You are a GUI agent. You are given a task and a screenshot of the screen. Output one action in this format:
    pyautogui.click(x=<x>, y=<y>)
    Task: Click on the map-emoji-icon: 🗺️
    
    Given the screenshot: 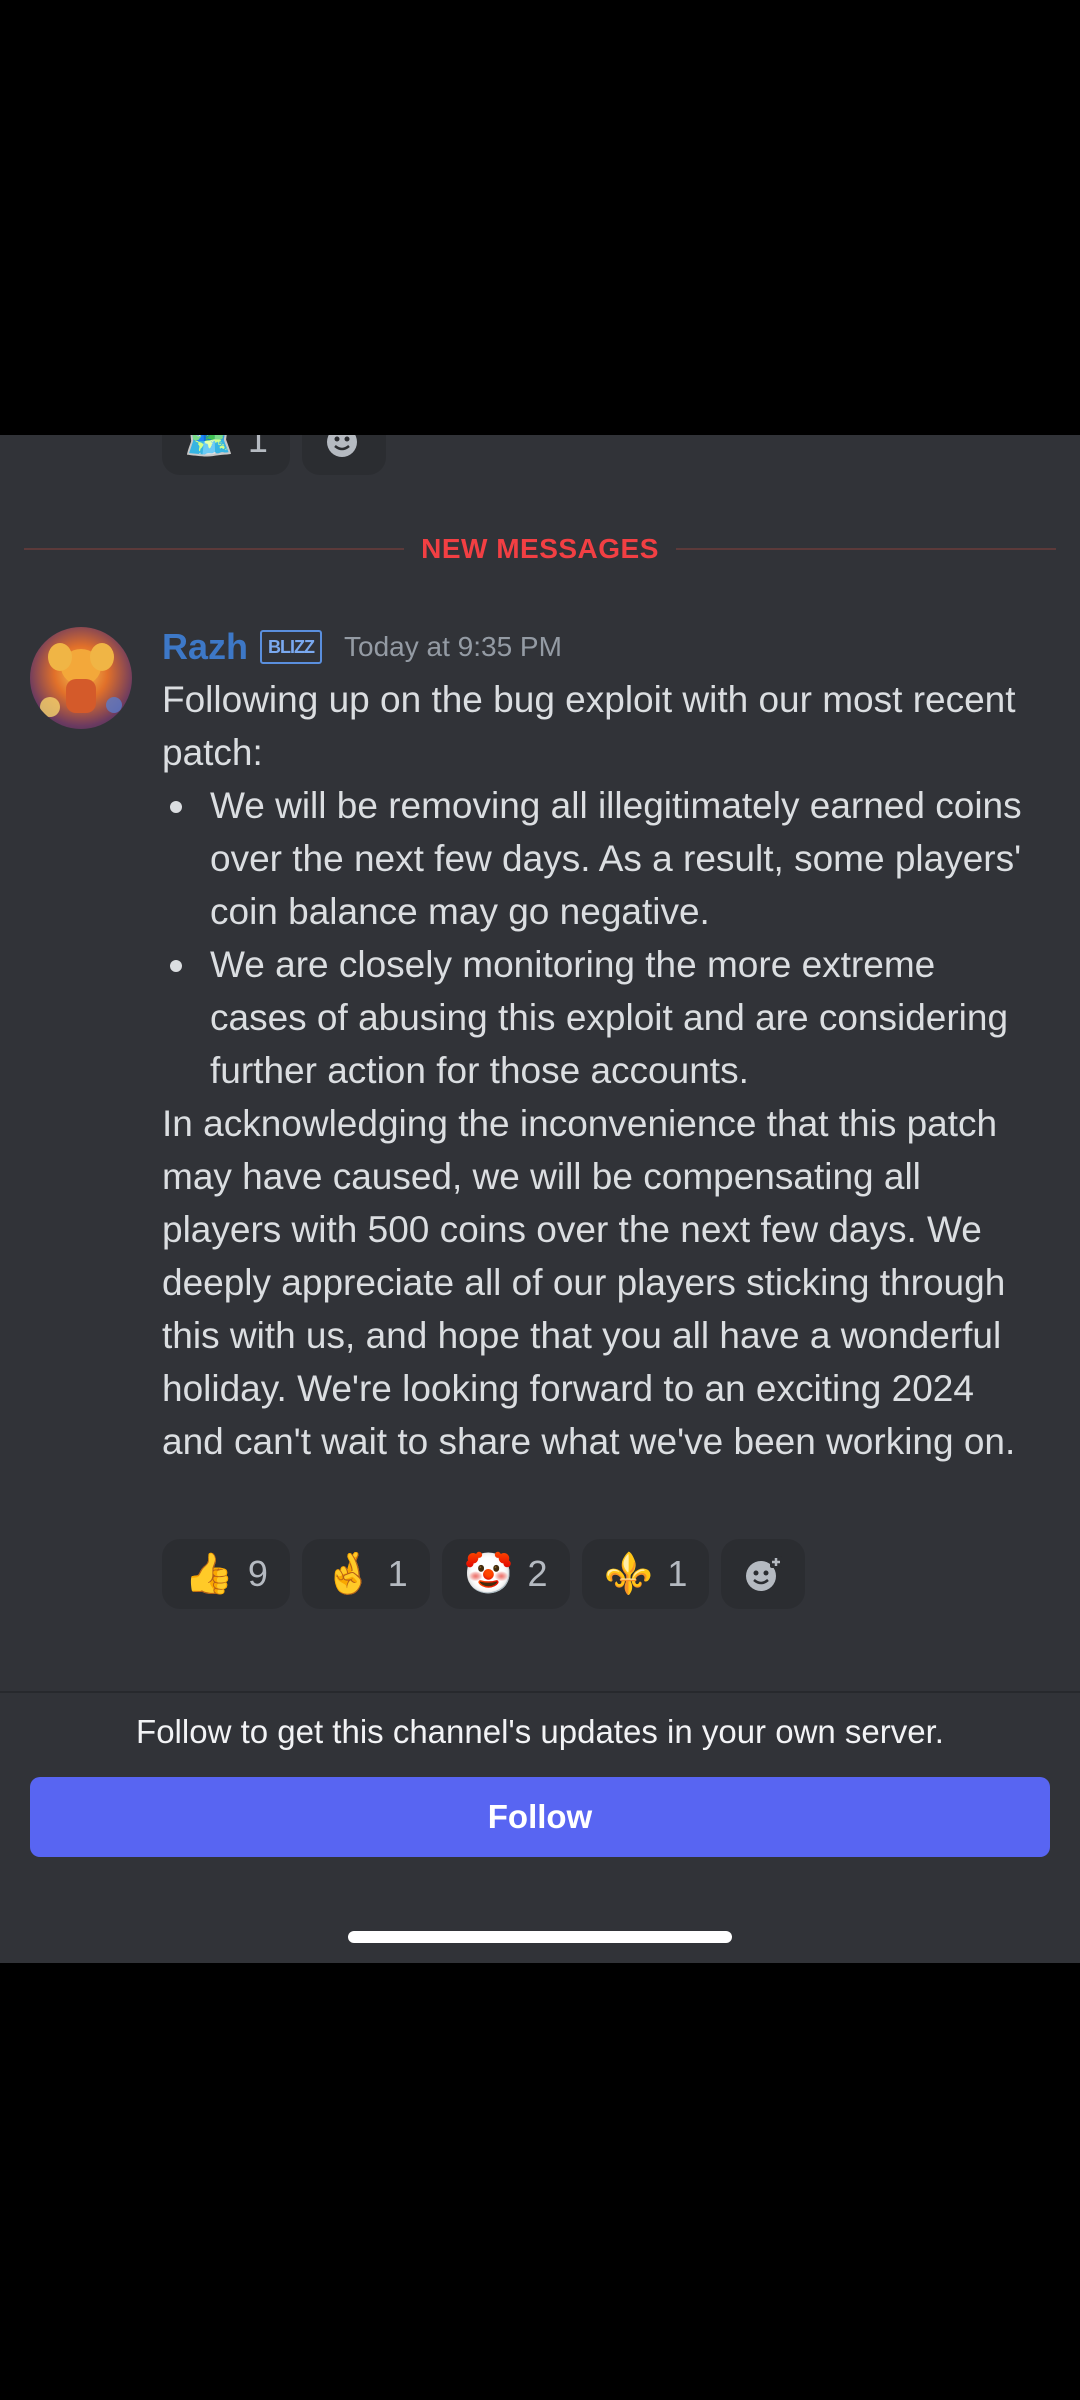 What is the action you would take?
    pyautogui.click(x=209, y=448)
    